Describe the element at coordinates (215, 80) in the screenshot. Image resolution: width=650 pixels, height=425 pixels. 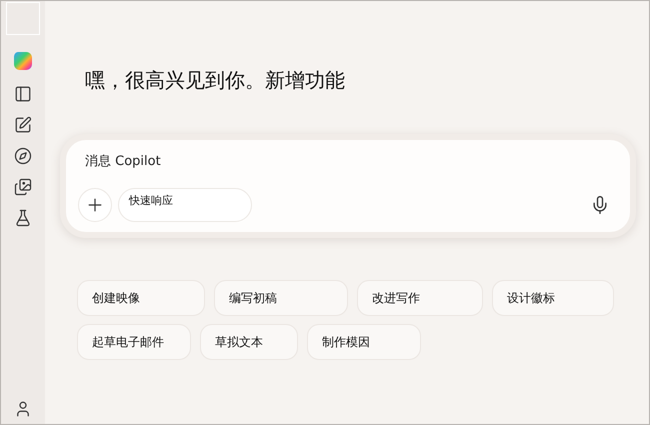
I see `greeting-heading: 嘿，很高兴见到你。新增功能` at that location.